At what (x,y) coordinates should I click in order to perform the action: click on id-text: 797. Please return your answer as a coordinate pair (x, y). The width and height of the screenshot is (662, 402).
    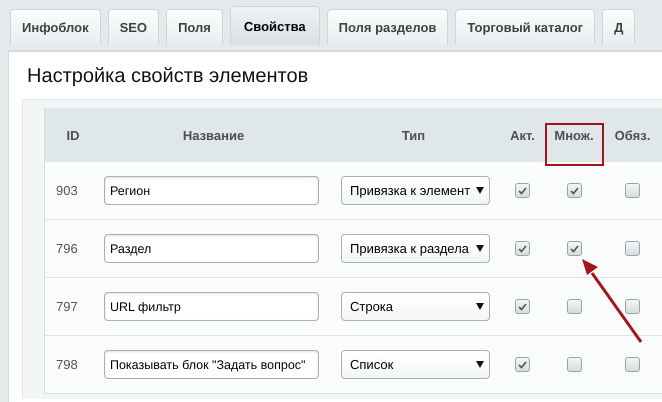
    Looking at the image, I should click on (67, 306).